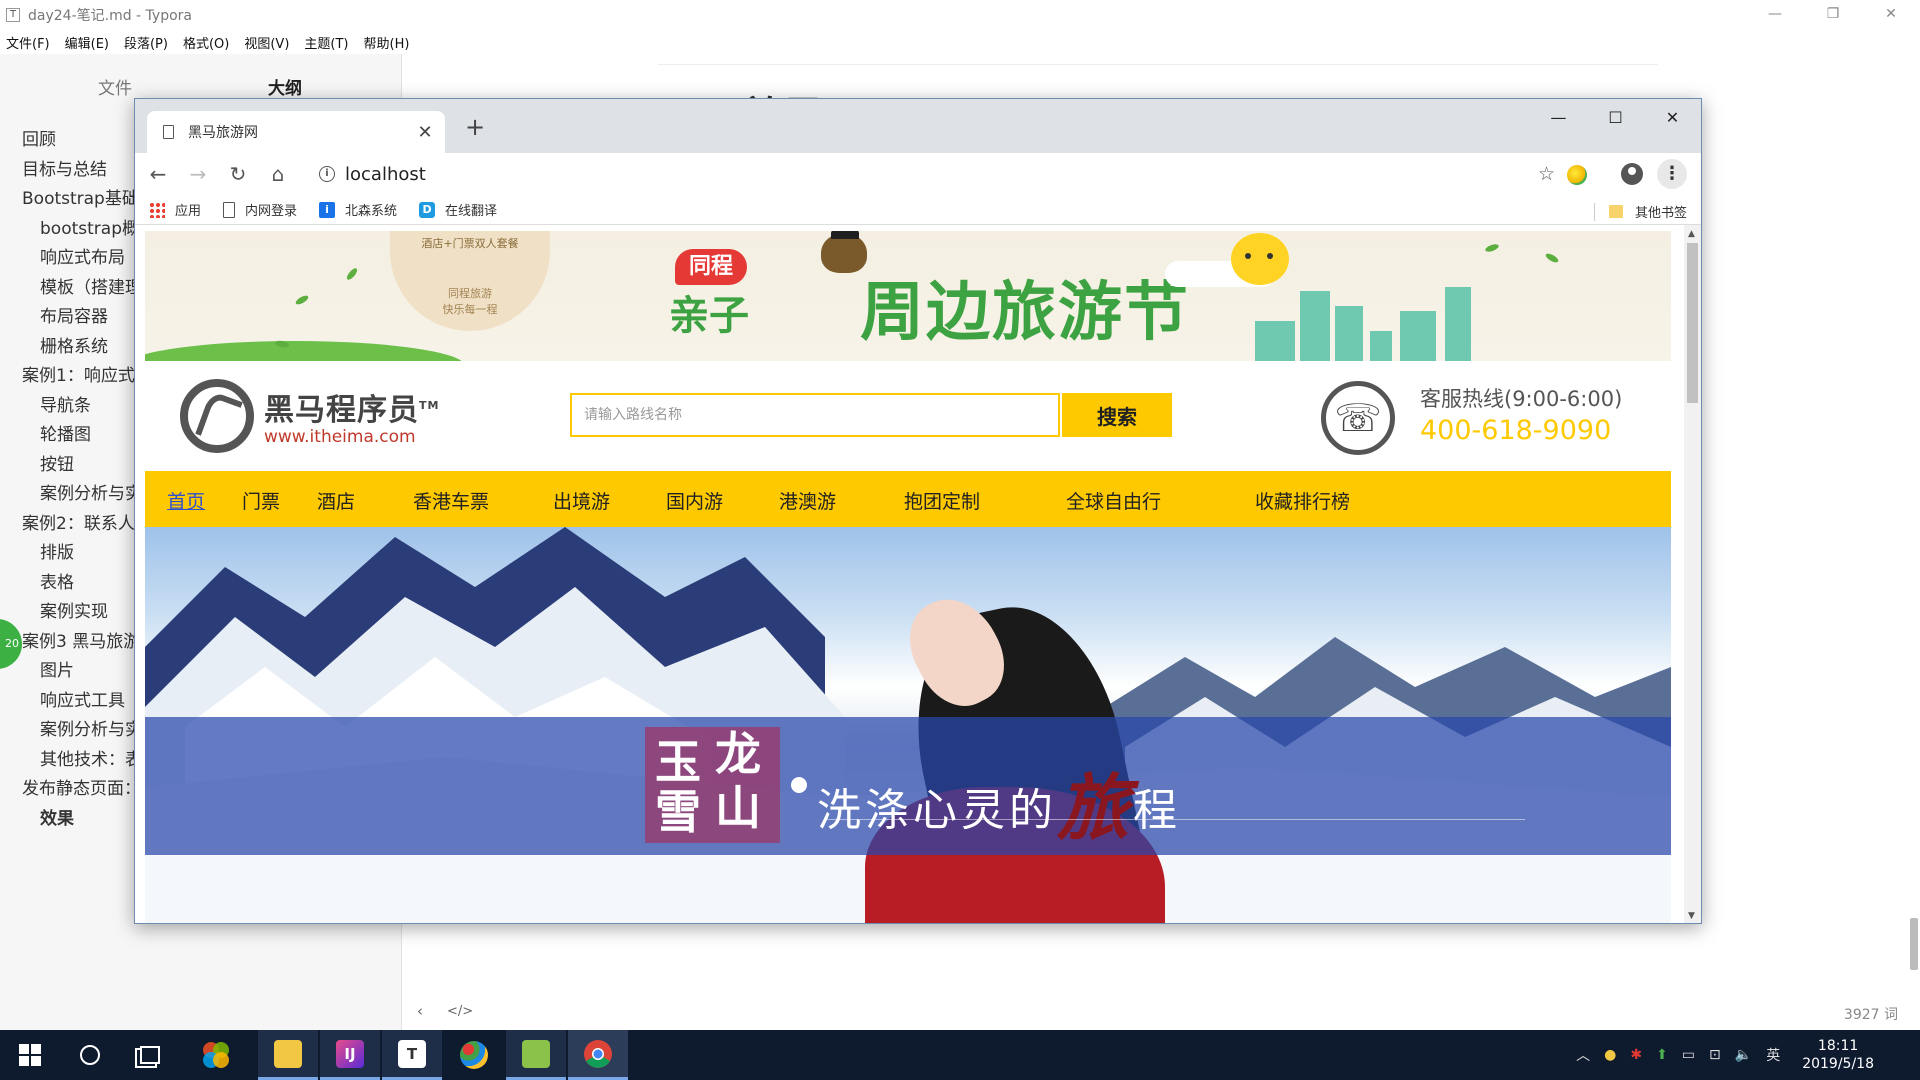 The image size is (1920, 1080). Describe the element at coordinates (1632, 174) in the screenshot. I see `profile-avatar-icon` at that location.